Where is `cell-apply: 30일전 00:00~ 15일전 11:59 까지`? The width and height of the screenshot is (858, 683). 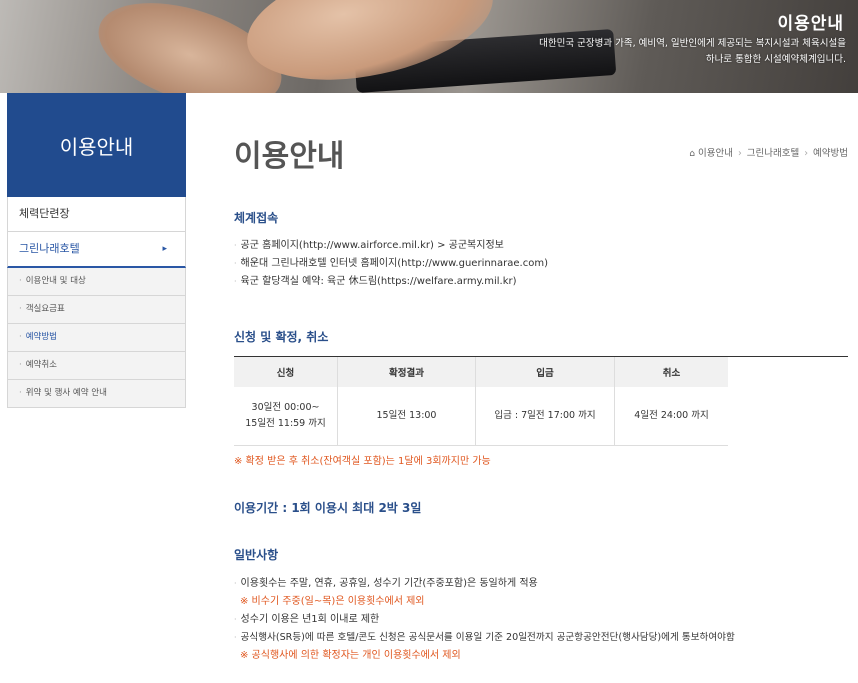
cell-apply: 30일전 00:00~ 15일전 11:59 까지 is located at coordinates (286, 416).